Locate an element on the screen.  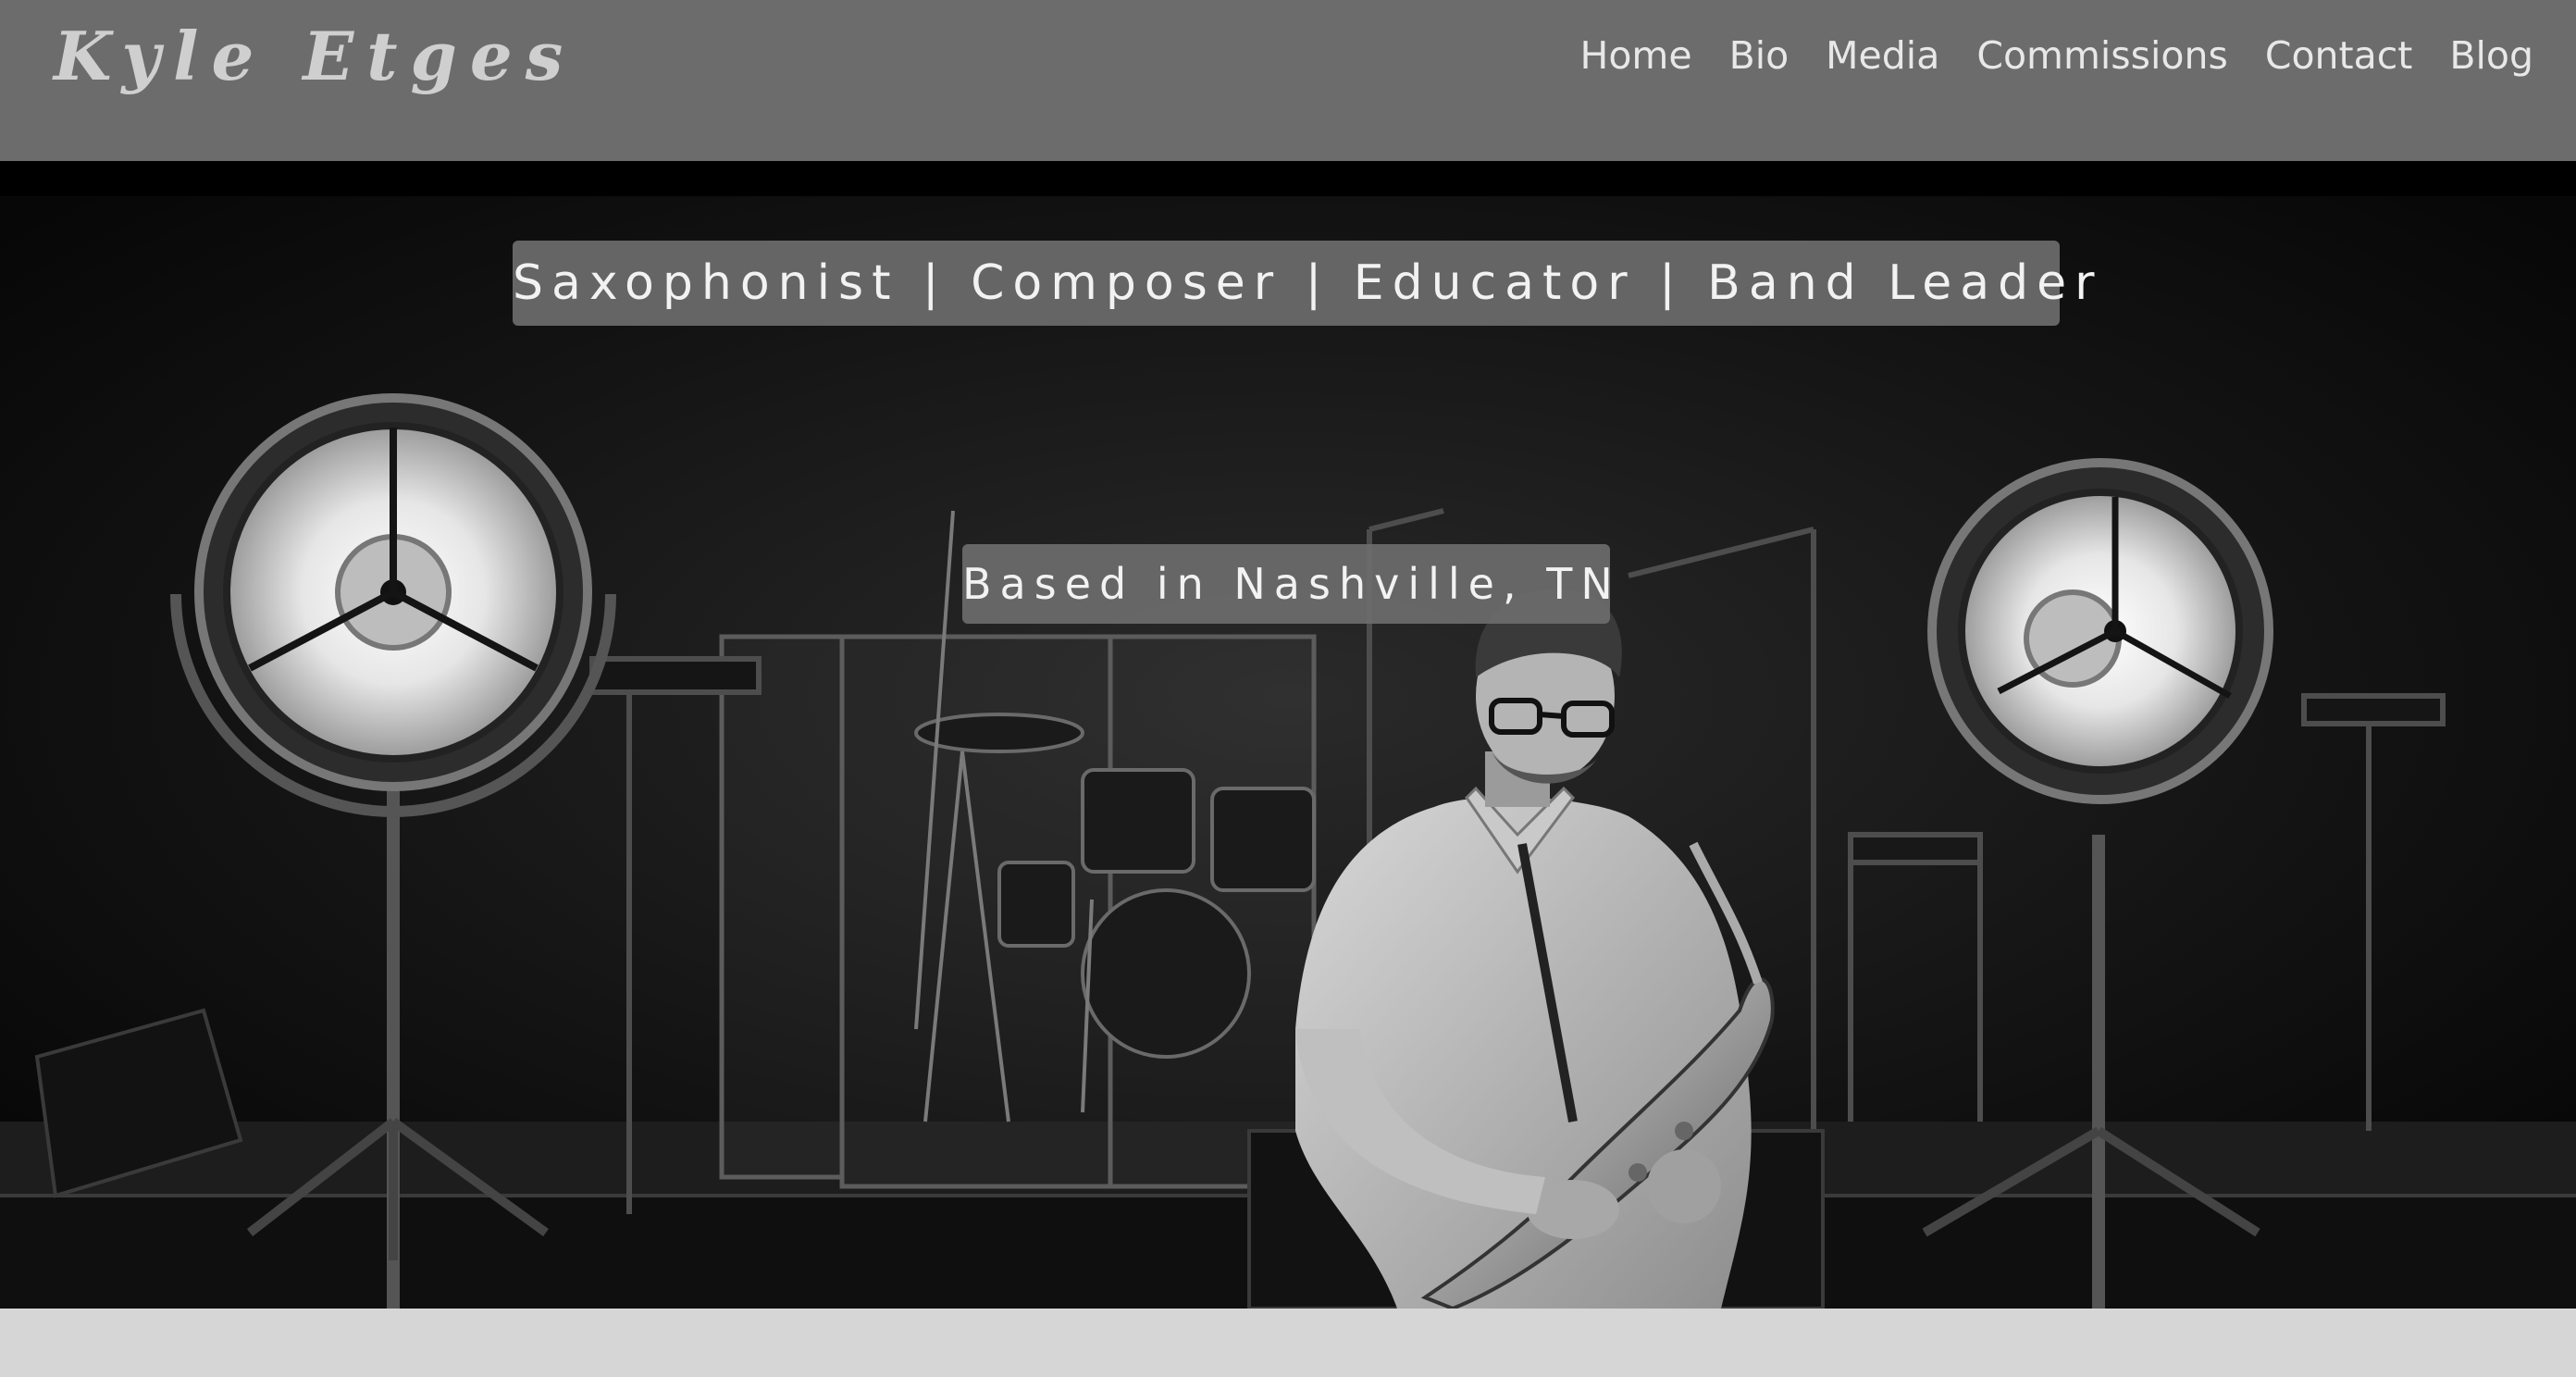
nav-blog-link: Blog is located at coordinates (2491, 56).